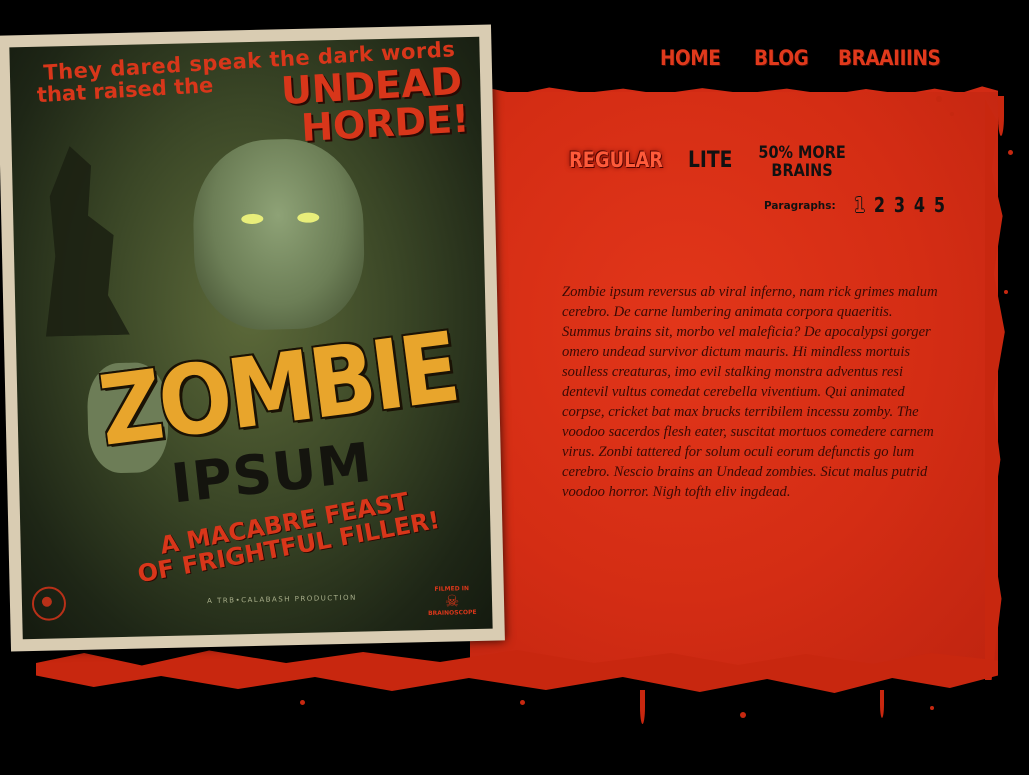  Describe the element at coordinates (691, 58) in the screenshot. I see `nav-home-link: HOME` at that location.